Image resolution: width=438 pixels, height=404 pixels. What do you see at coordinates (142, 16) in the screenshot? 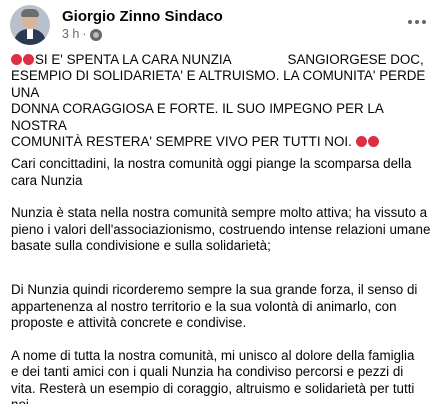
I see `author-name: Giorgio Zinno Sindaco` at bounding box center [142, 16].